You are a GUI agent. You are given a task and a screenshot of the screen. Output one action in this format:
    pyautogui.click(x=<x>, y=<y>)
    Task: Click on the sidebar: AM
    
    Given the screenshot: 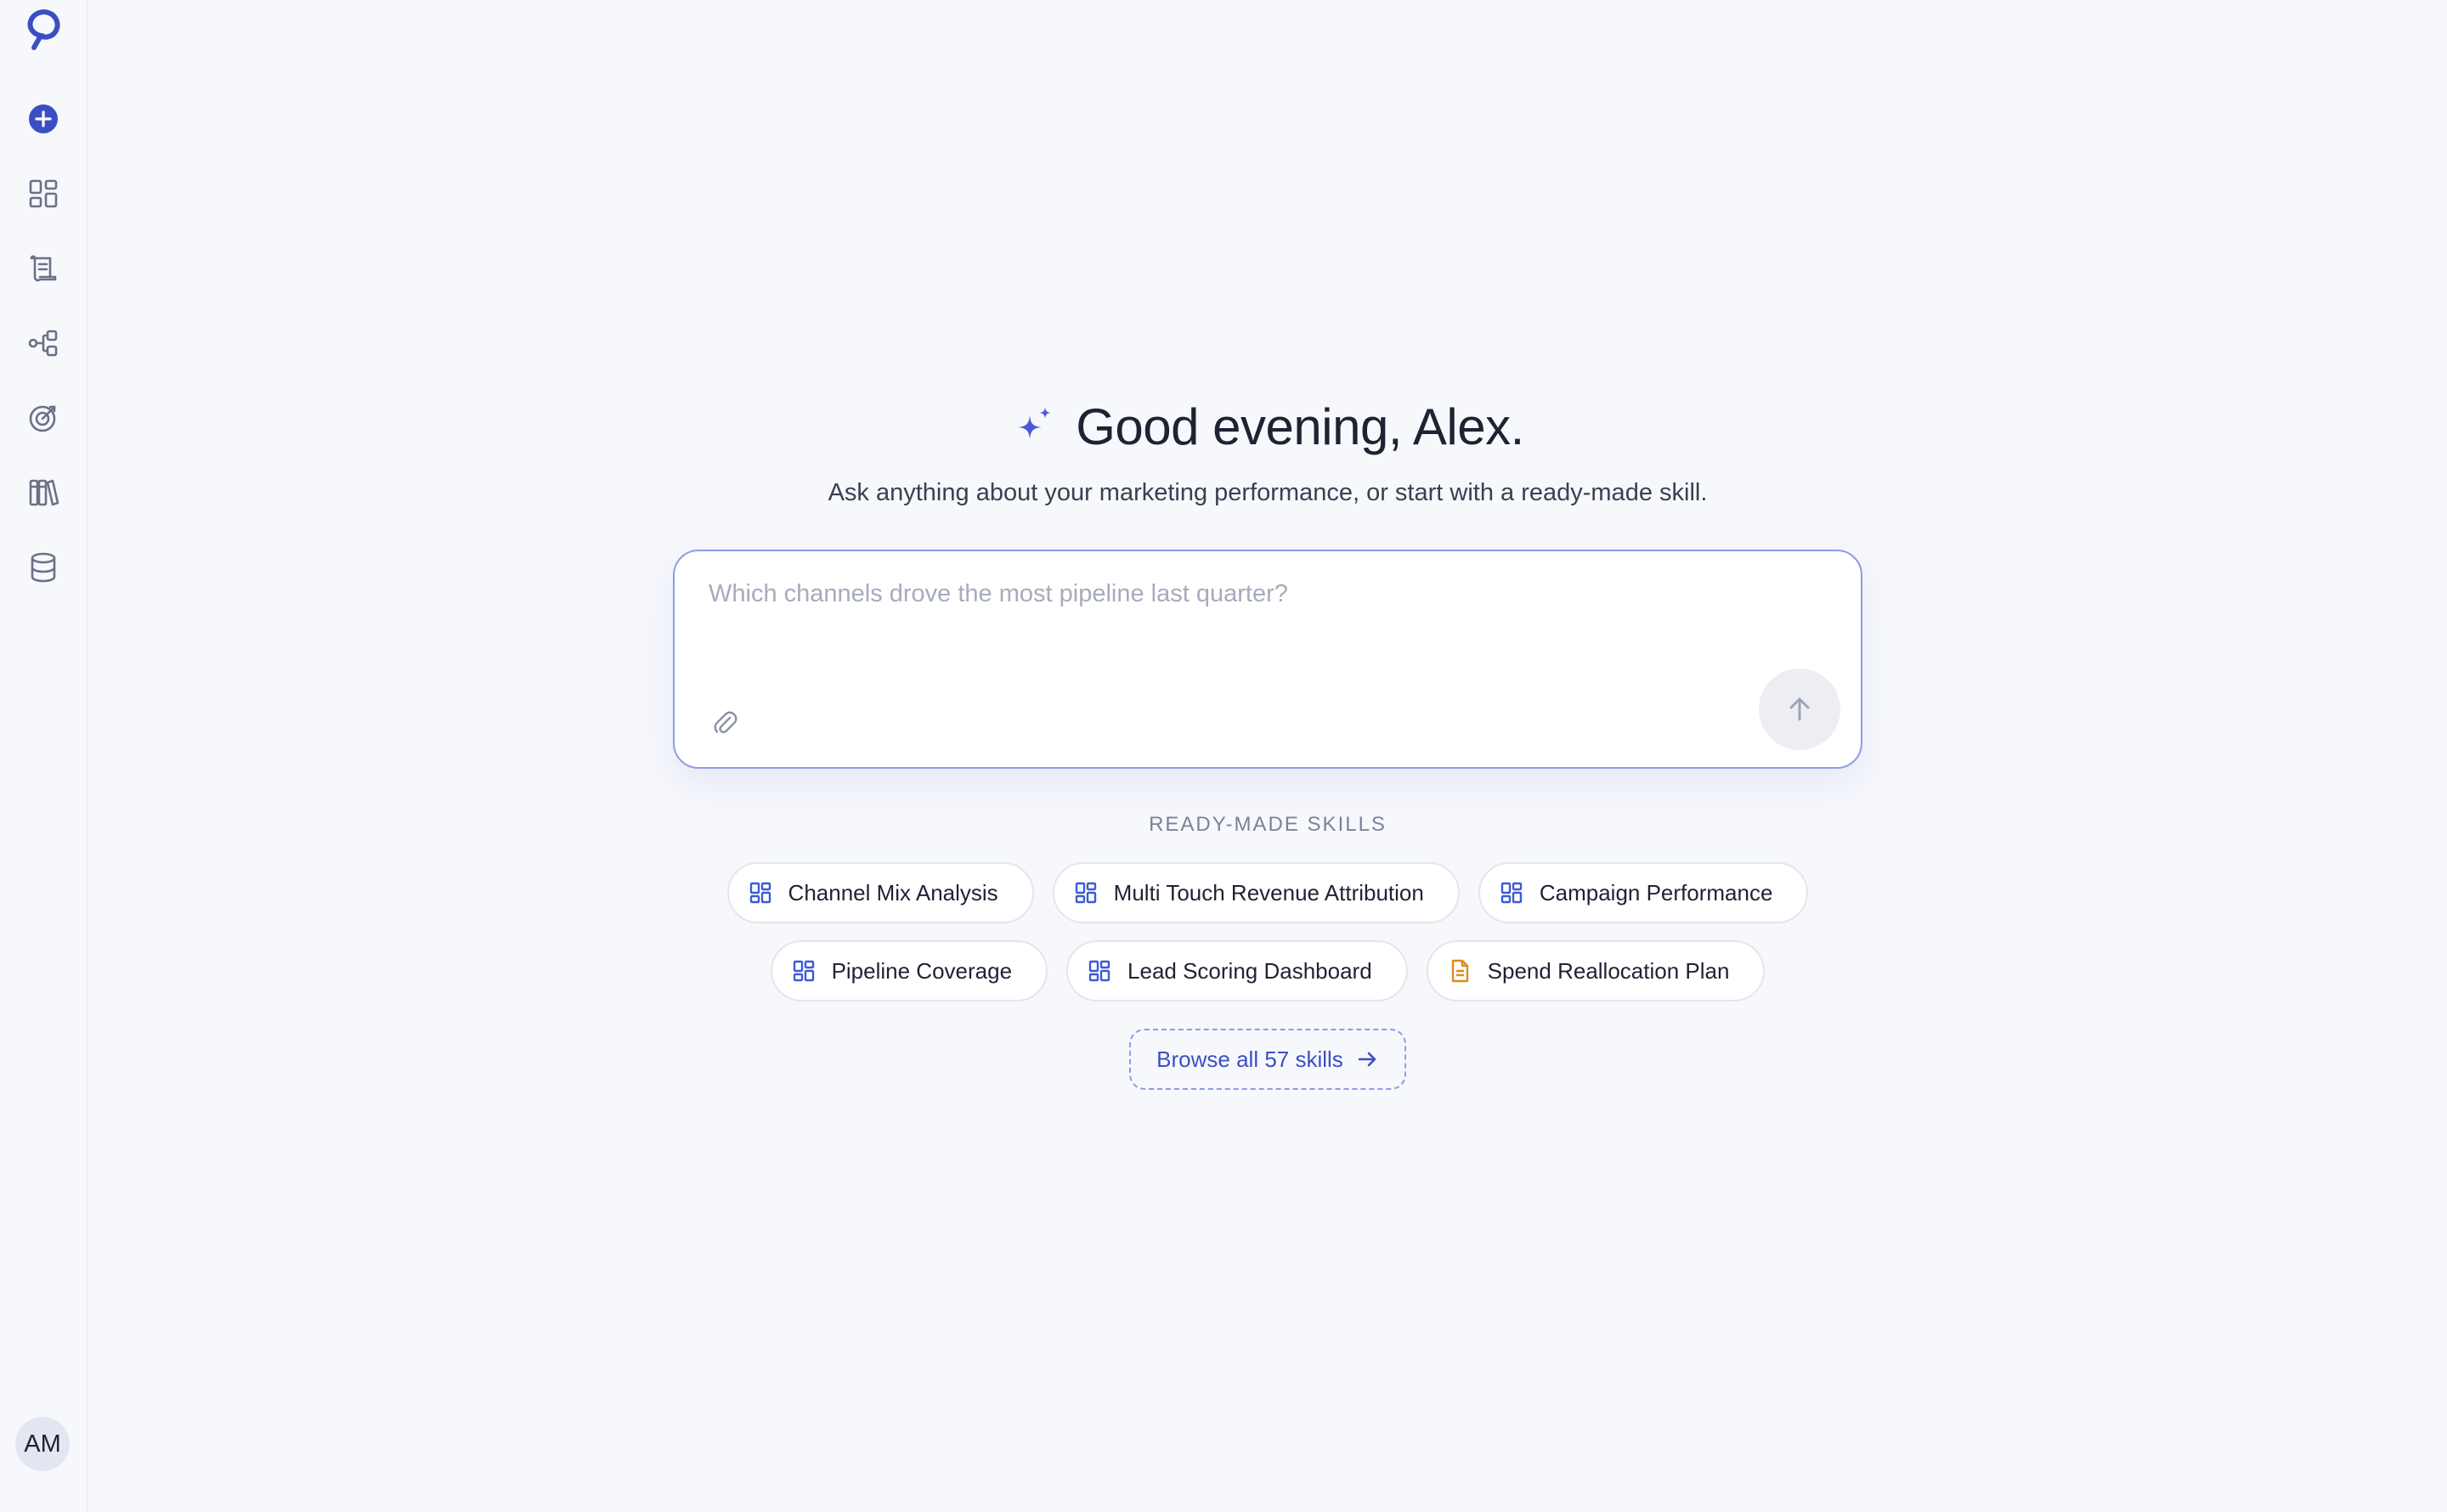 What is the action you would take?
    pyautogui.click(x=44, y=756)
    